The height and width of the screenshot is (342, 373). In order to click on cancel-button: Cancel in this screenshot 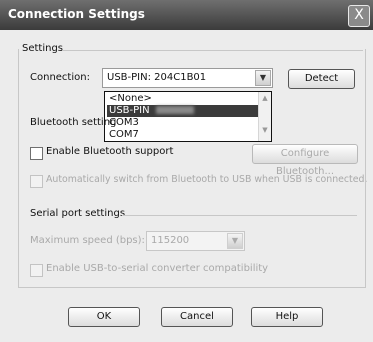, I will do `click(197, 317)`.